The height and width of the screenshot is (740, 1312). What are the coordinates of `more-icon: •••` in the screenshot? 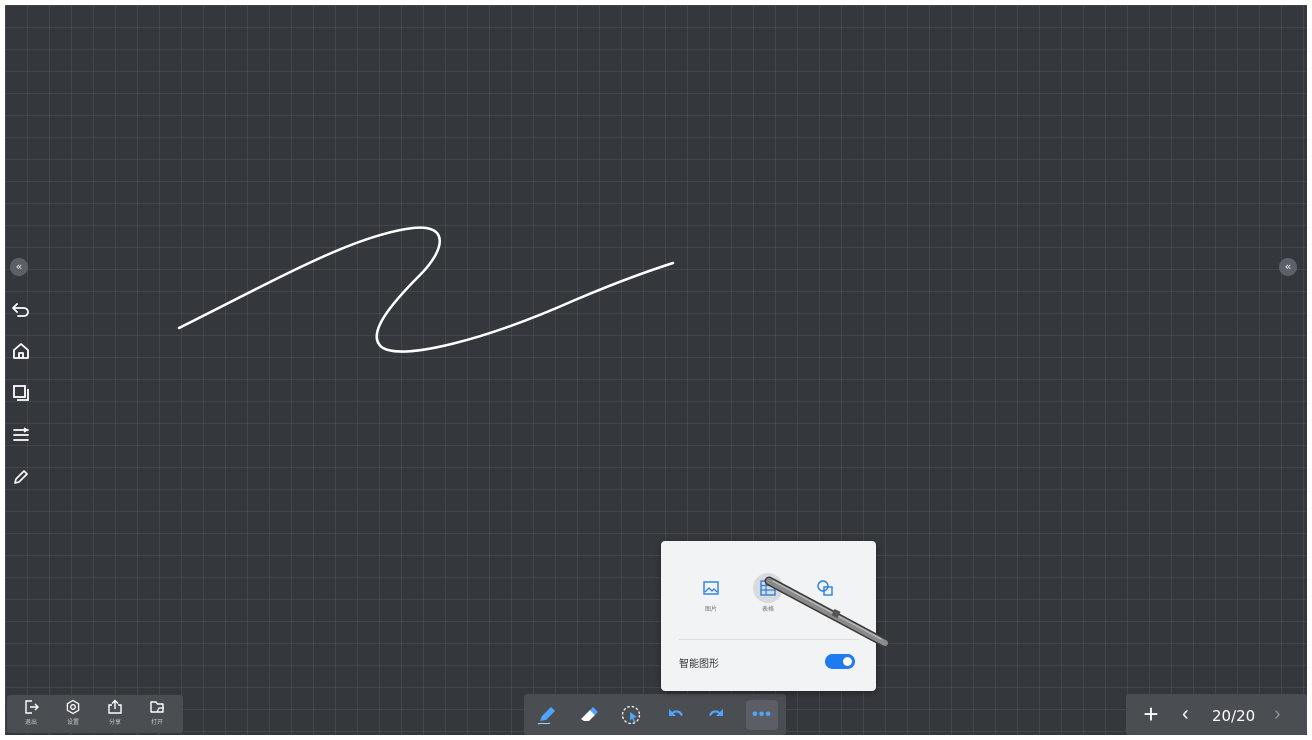 It's located at (762, 714).